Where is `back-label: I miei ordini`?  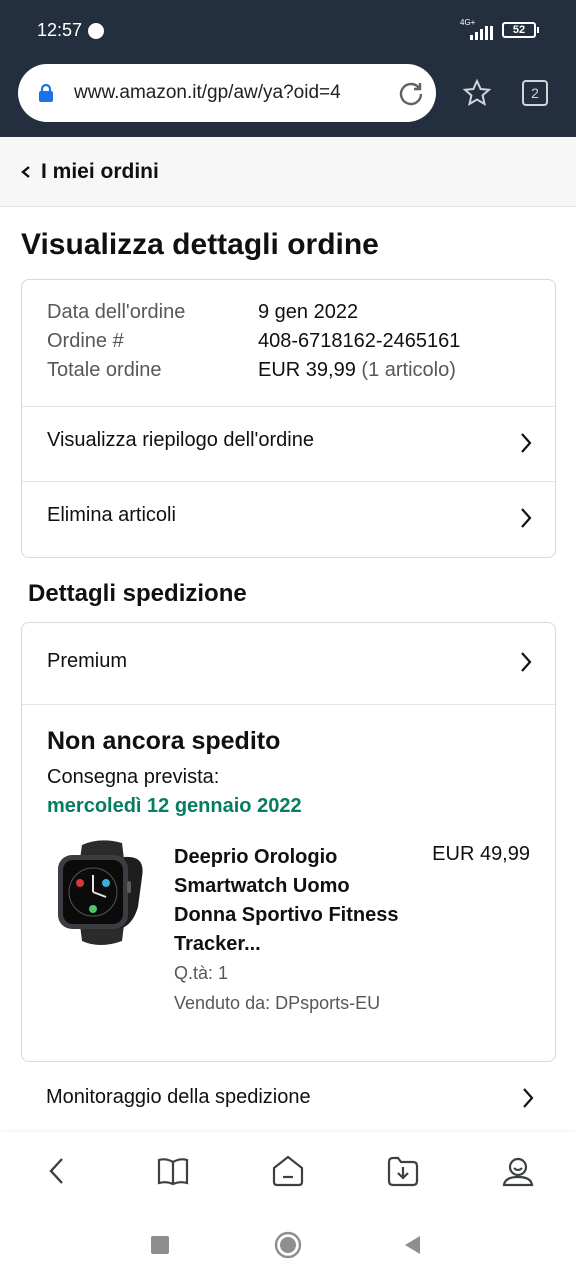 back-label: I miei ordini is located at coordinates (100, 172).